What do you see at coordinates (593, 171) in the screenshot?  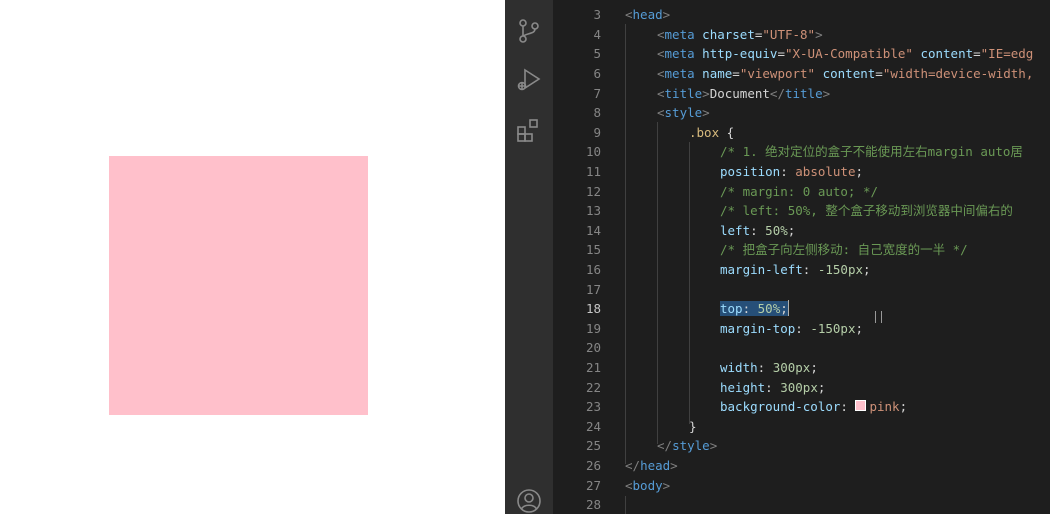 I see `line-number: 11` at bounding box center [593, 171].